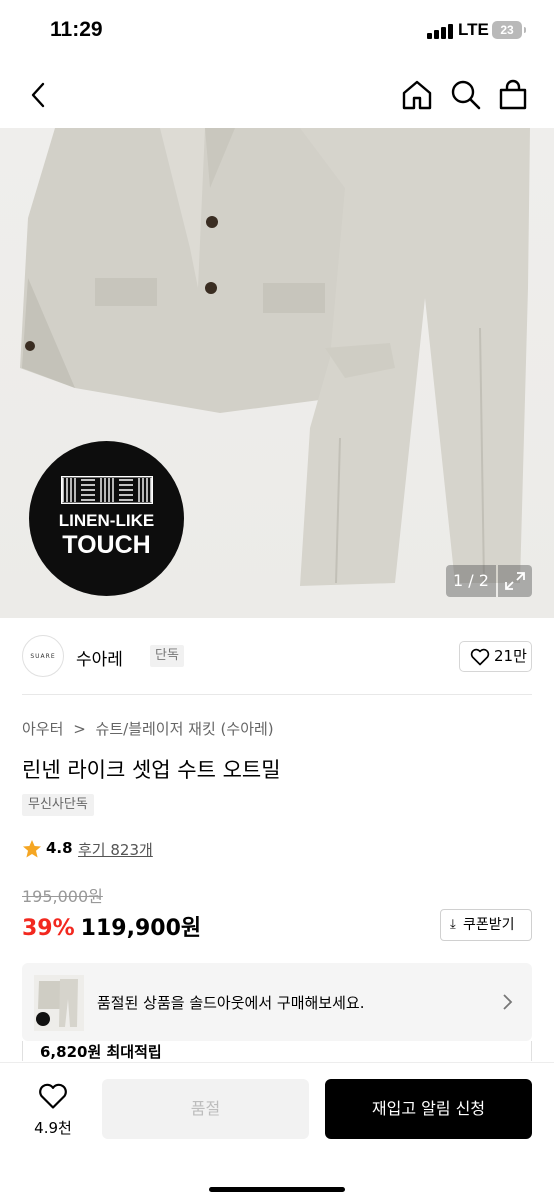  Describe the element at coordinates (277, 30) in the screenshot. I see `status-bar: 11:29 LTE 23` at that location.